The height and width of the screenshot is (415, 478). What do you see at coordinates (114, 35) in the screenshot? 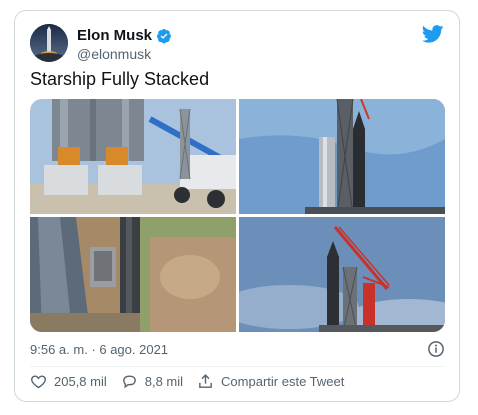
I see `author-name: Elon Musk` at bounding box center [114, 35].